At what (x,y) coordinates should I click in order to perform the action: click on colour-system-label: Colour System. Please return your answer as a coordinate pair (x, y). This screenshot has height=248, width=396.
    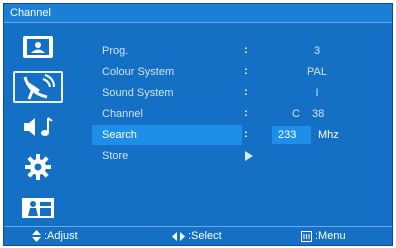
    Looking at the image, I should click on (138, 72).